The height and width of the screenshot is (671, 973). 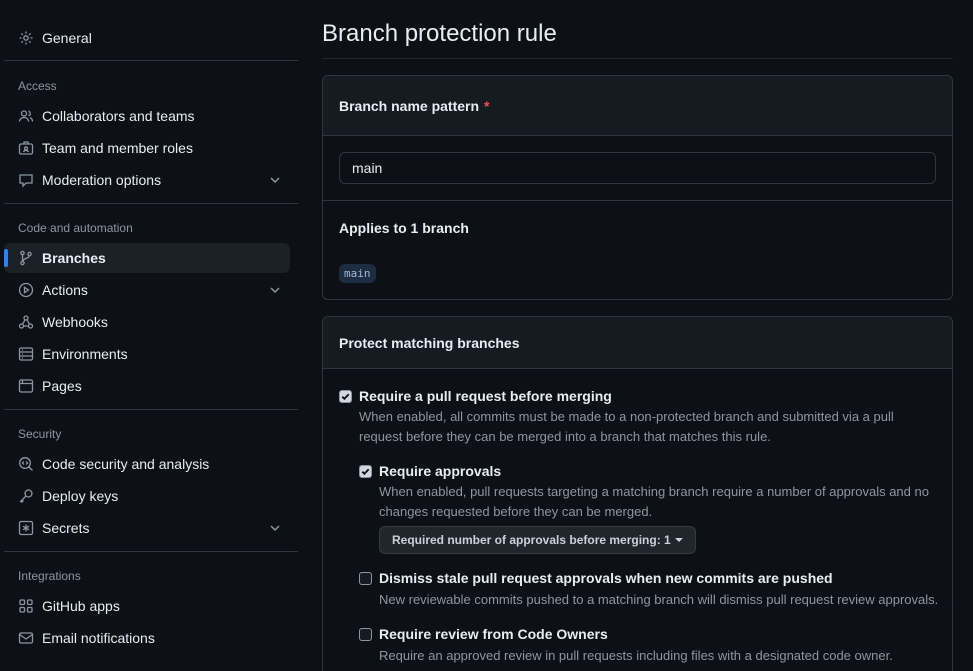 I want to click on sidebar-item-secrets: Secrets, so click(x=147, y=528).